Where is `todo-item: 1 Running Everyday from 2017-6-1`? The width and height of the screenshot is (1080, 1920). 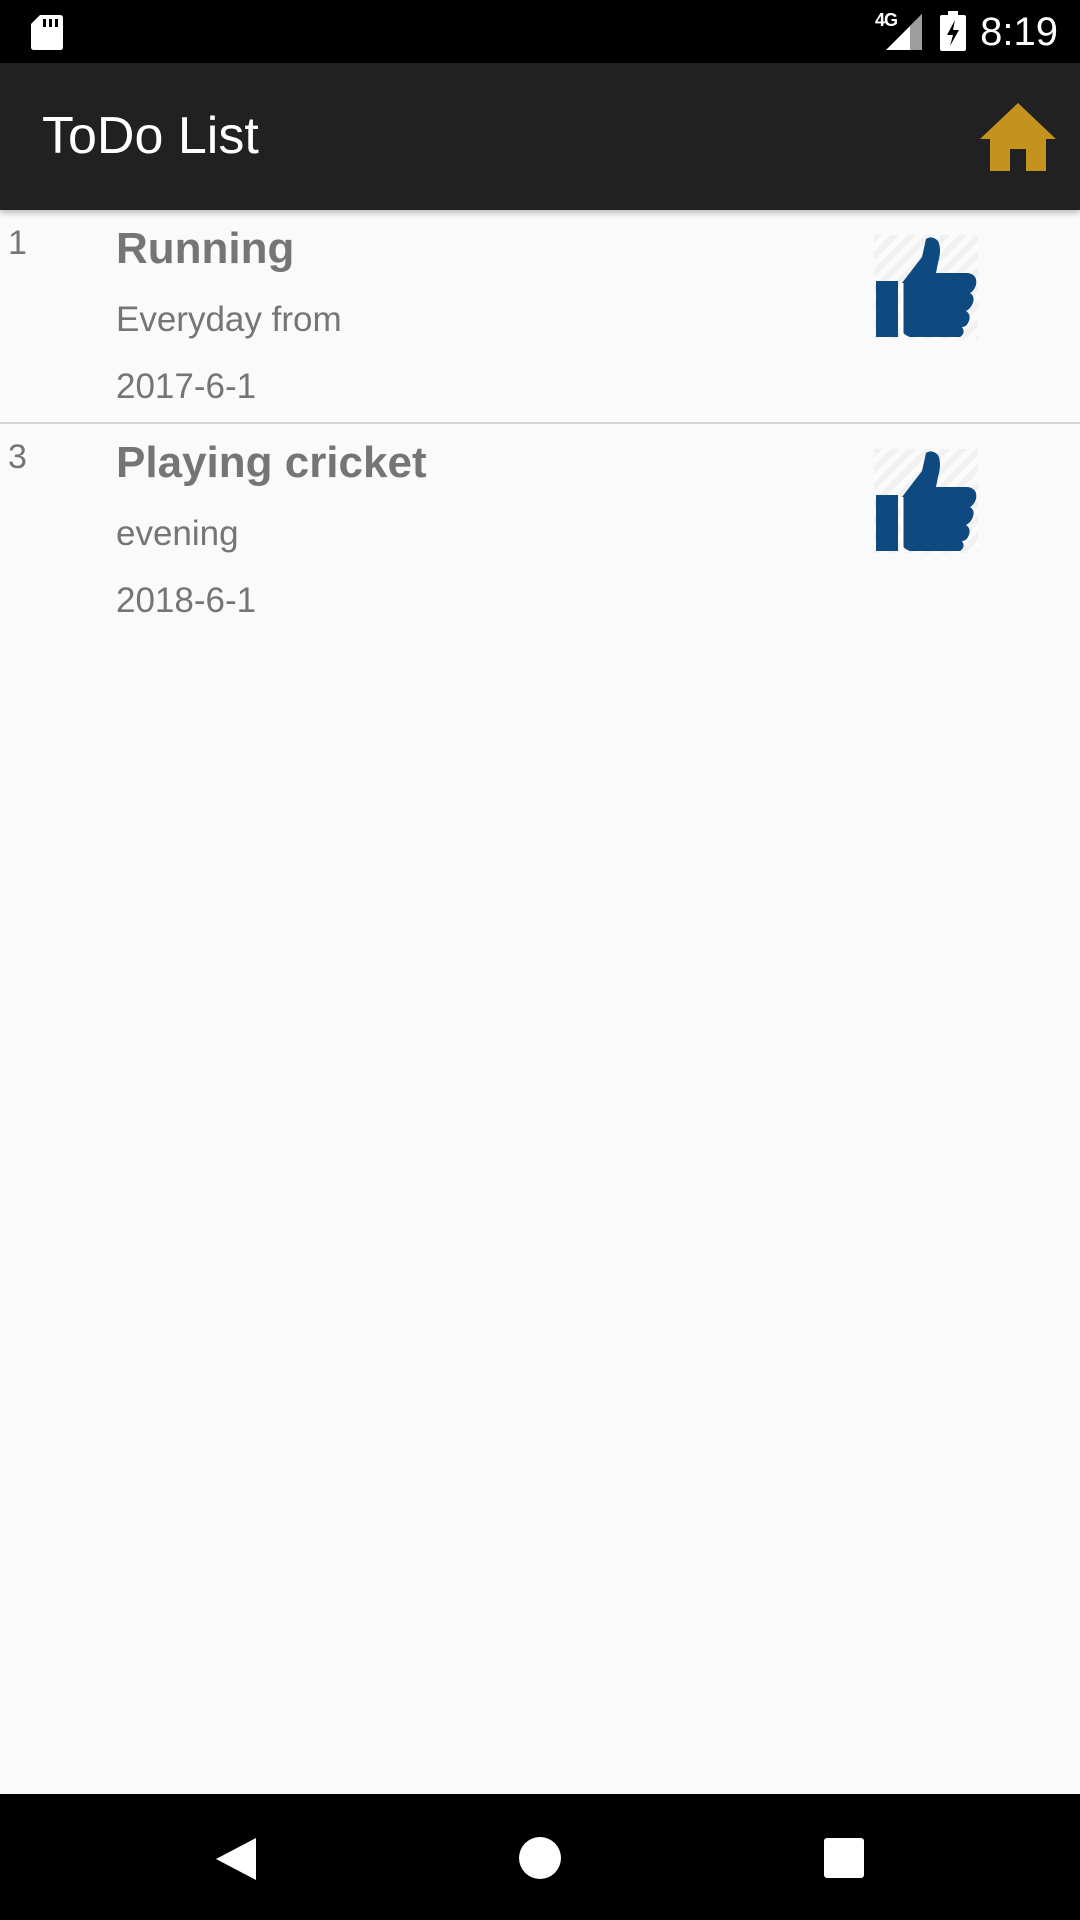 todo-item: 1 Running Everyday from 2017-6-1 is located at coordinates (540, 317).